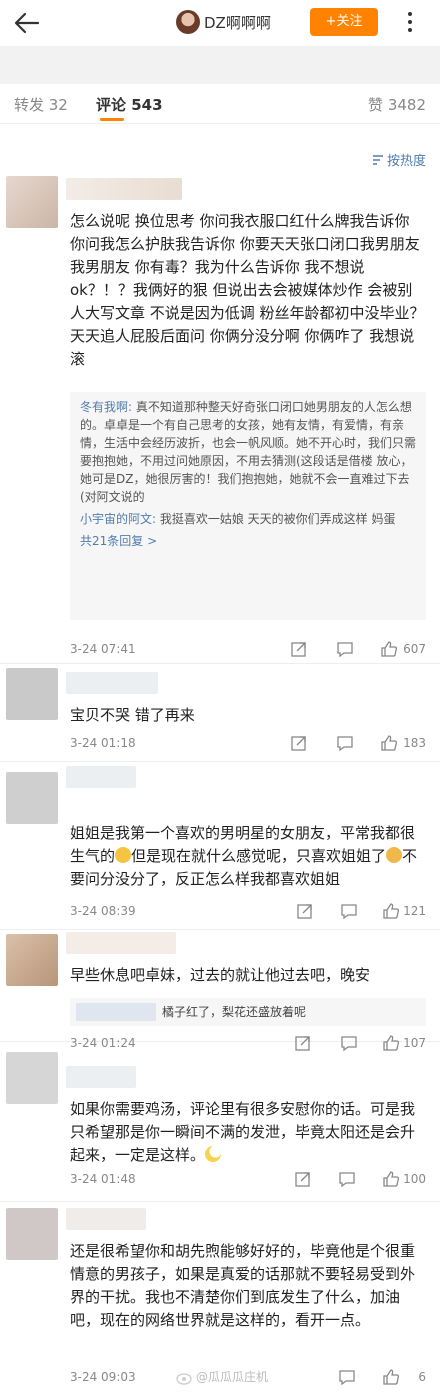 The image size is (440, 1398). Describe the element at coordinates (112, 119) in the screenshot. I see `tab-indicator` at that location.